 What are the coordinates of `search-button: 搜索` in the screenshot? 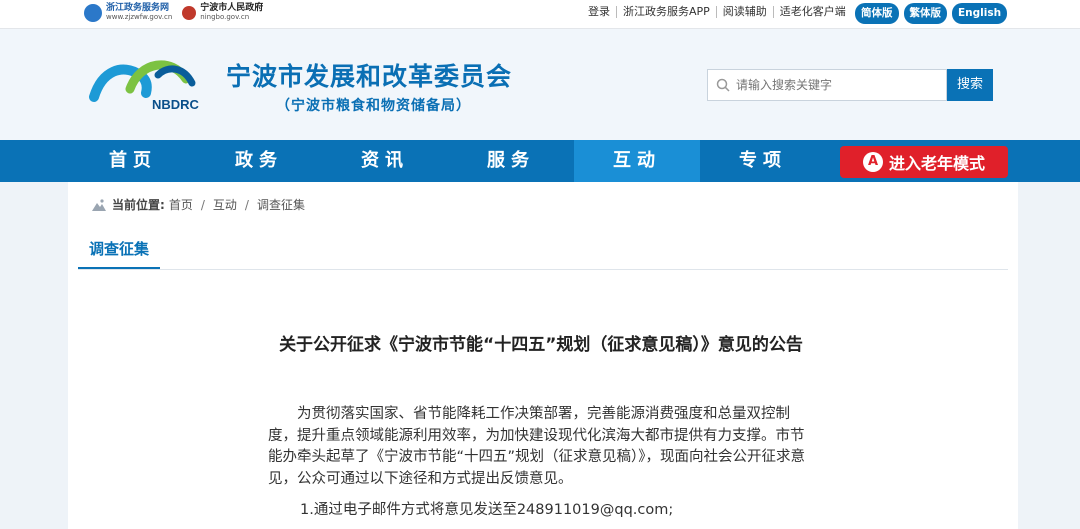 It's located at (970, 85).